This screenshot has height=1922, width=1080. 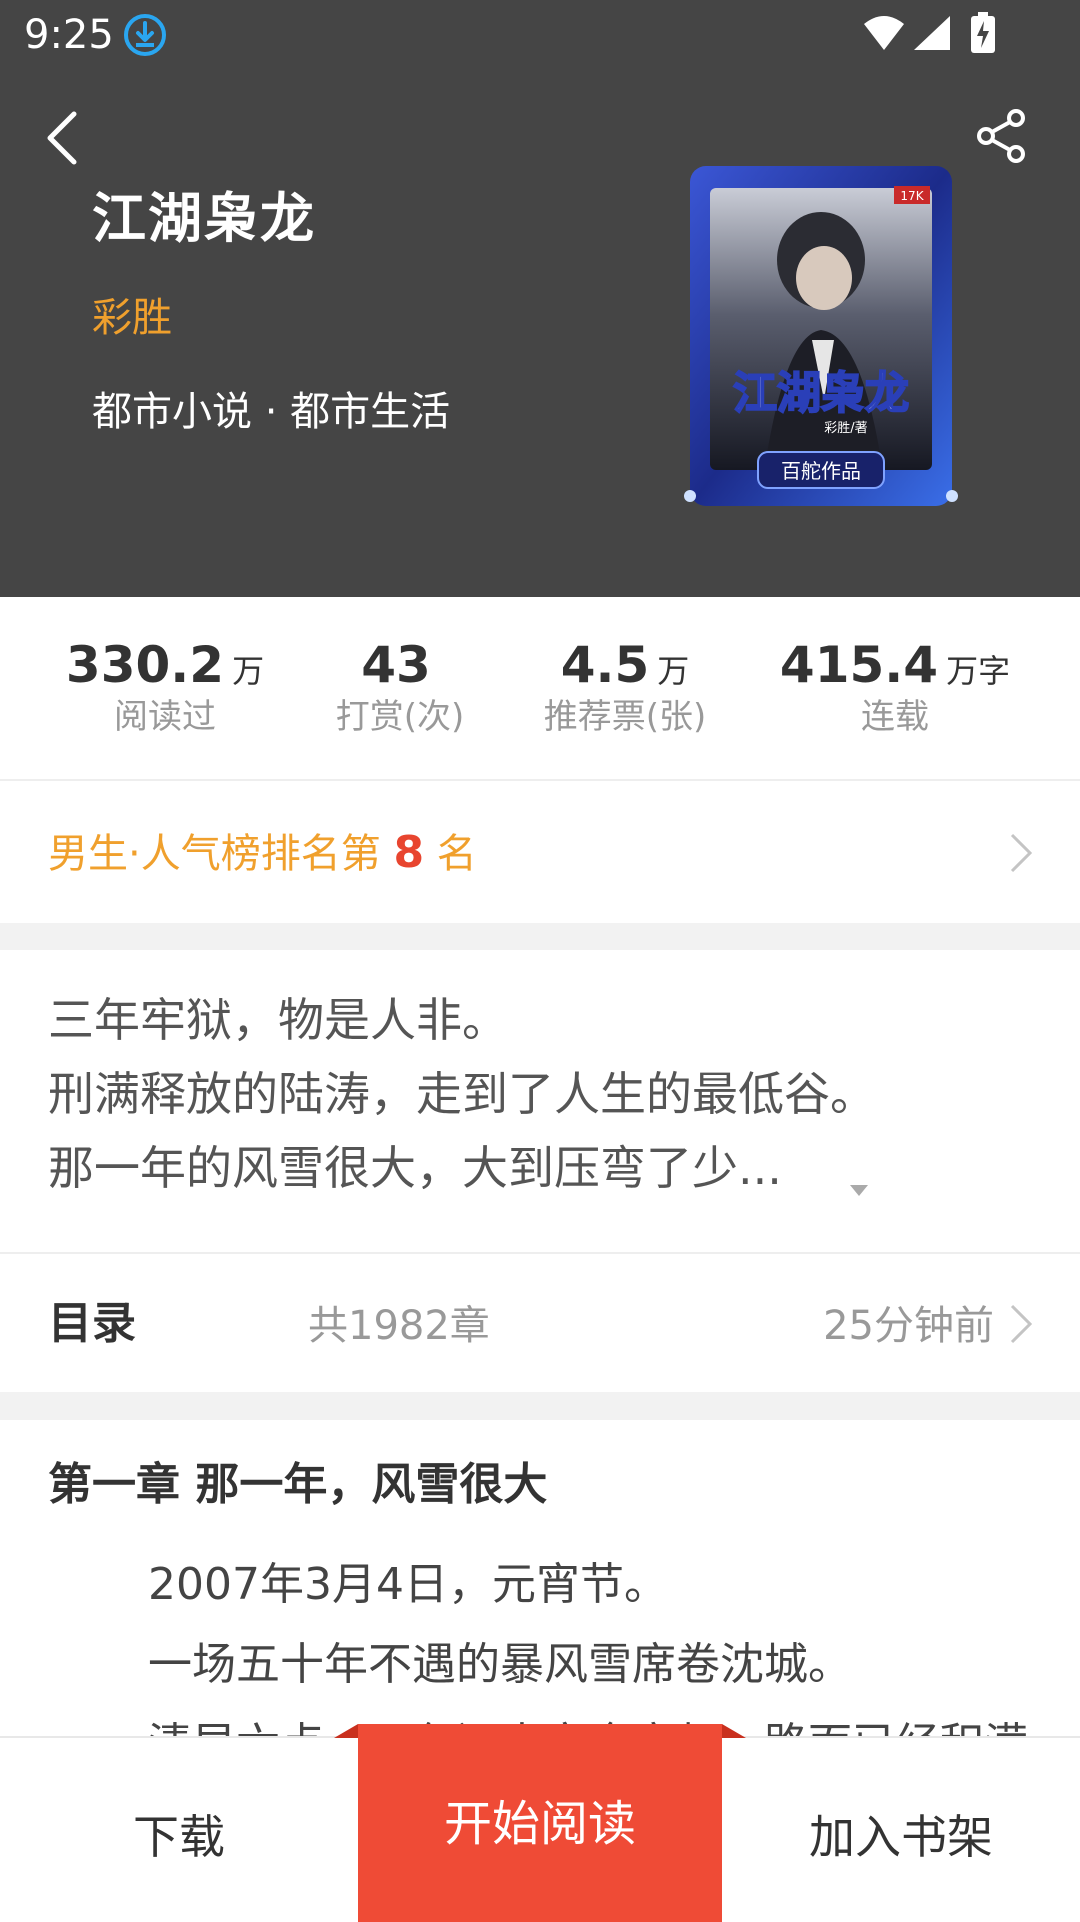 I want to click on stat-tips: 43 打赏(次), so click(x=400, y=687).